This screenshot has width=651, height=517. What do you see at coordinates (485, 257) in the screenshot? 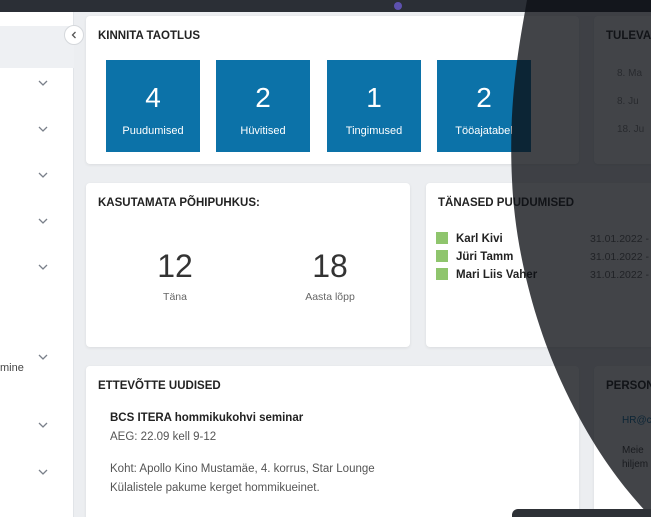
I see `absence-name: Jüri Tamm` at bounding box center [485, 257].